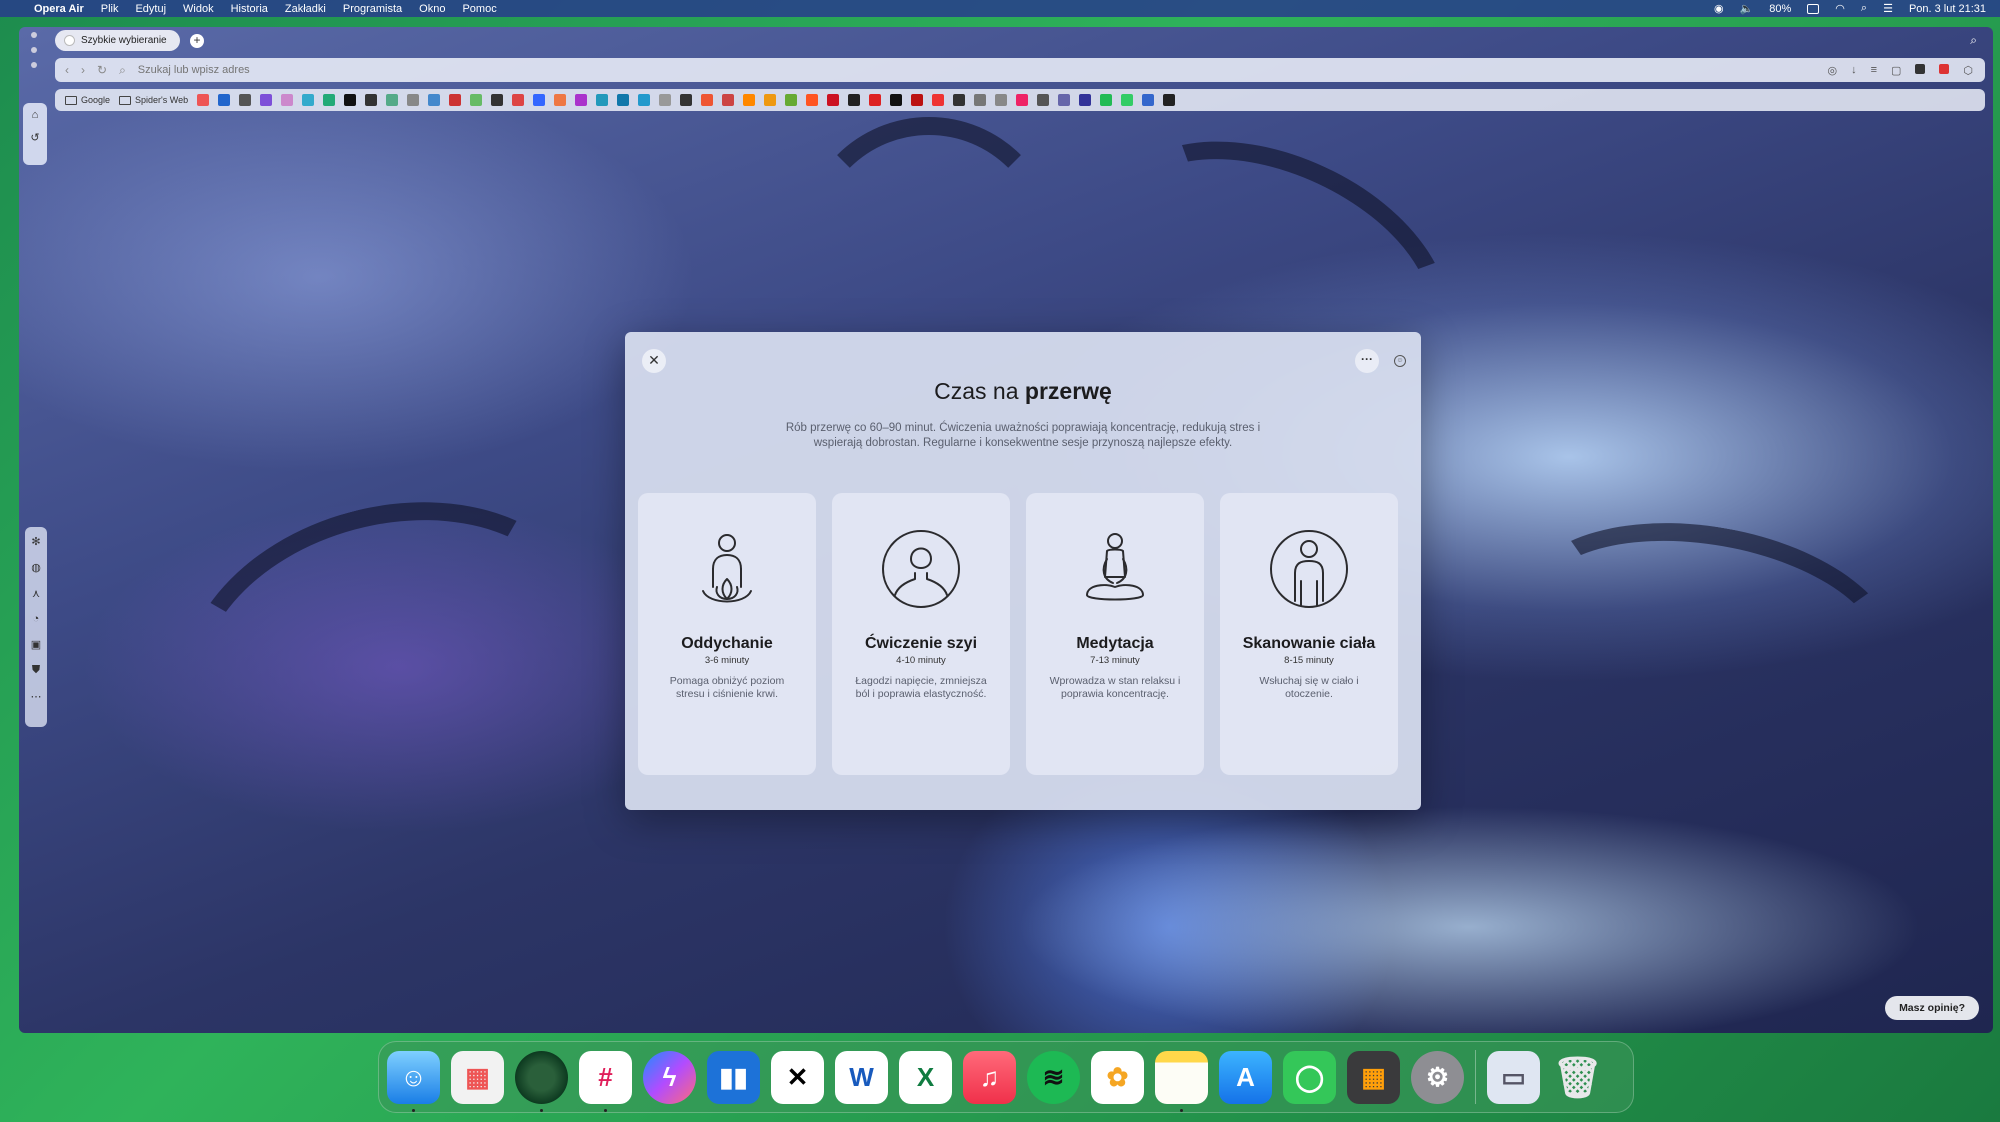  Describe the element at coordinates (34, 50) in the screenshot. I see `minimize-window-button` at that location.